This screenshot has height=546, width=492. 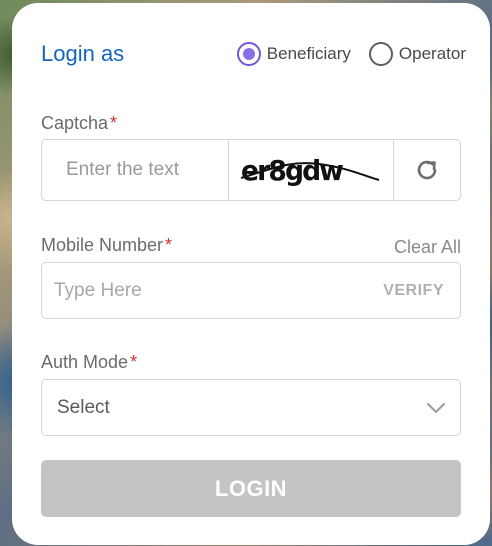 What do you see at coordinates (436, 408) in the screenshot?
I see `chevron-down-icon` at bounding box center [436, 408].